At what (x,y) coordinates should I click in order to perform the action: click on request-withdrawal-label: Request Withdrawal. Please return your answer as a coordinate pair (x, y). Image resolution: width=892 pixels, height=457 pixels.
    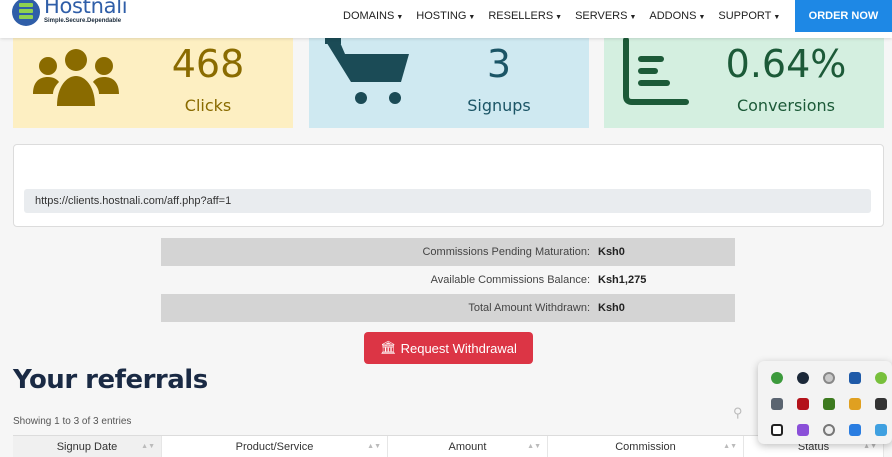
    Looking at the image, I should click on (458, 348).